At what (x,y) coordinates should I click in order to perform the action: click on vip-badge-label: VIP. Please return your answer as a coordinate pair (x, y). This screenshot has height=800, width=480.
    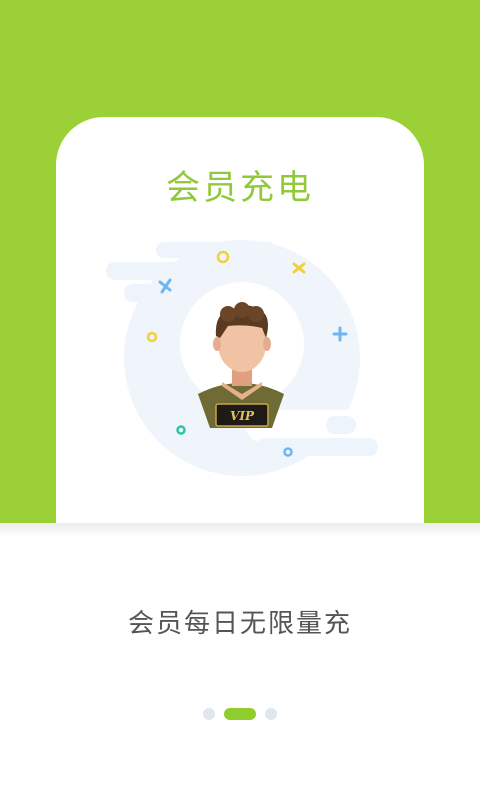
    Looking at the image, I should click on (242, 416).